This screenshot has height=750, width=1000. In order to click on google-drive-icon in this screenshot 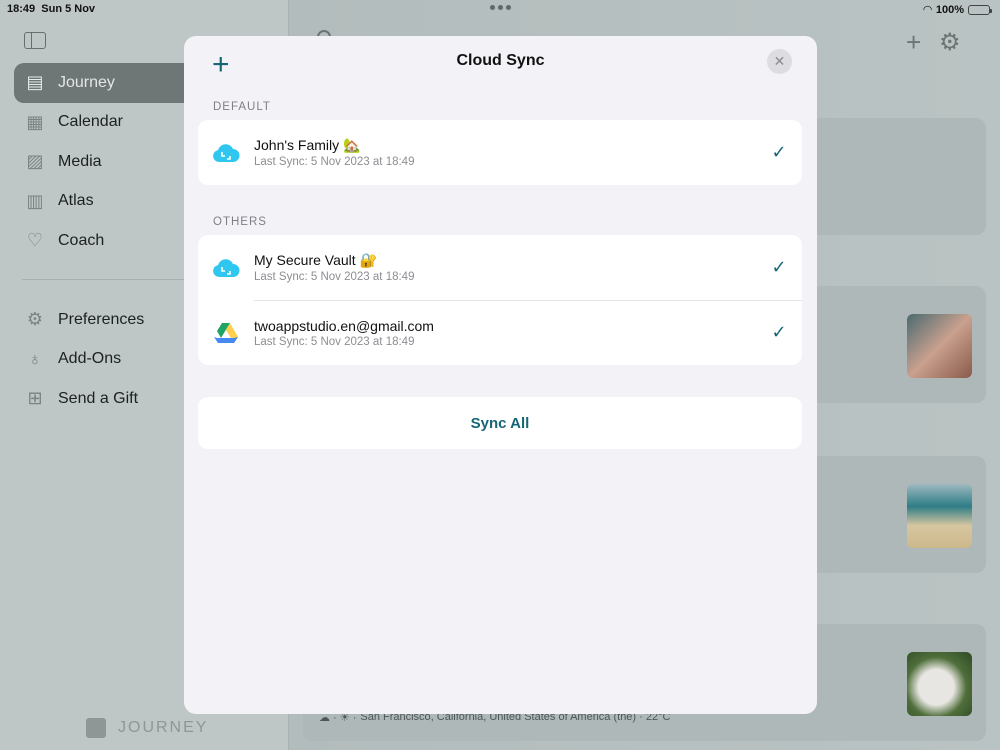, I will do `click(226, 333)`.